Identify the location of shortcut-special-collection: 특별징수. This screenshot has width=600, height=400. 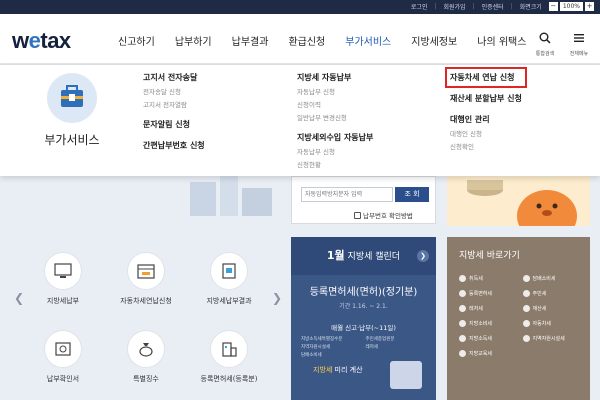
(146, 357).